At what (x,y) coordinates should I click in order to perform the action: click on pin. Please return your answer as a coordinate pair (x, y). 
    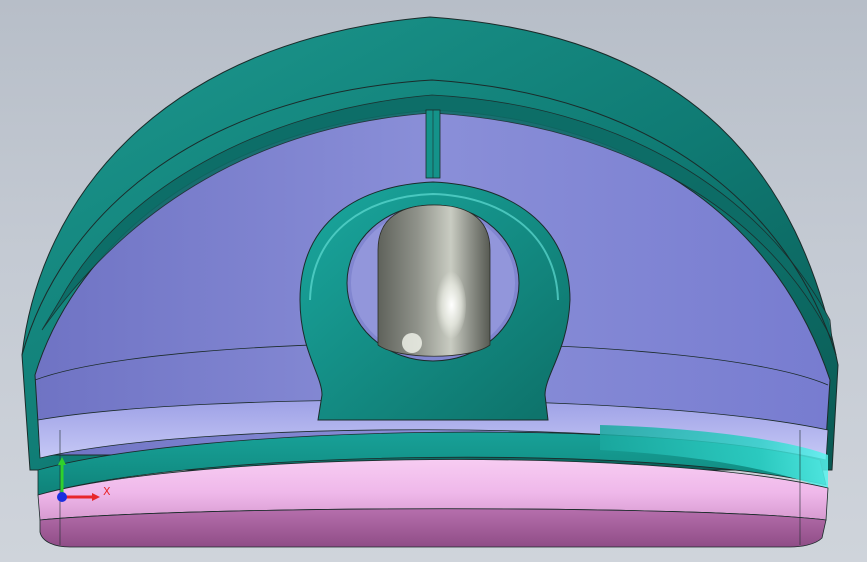
    Looking at the image, I should click on (434, 280).